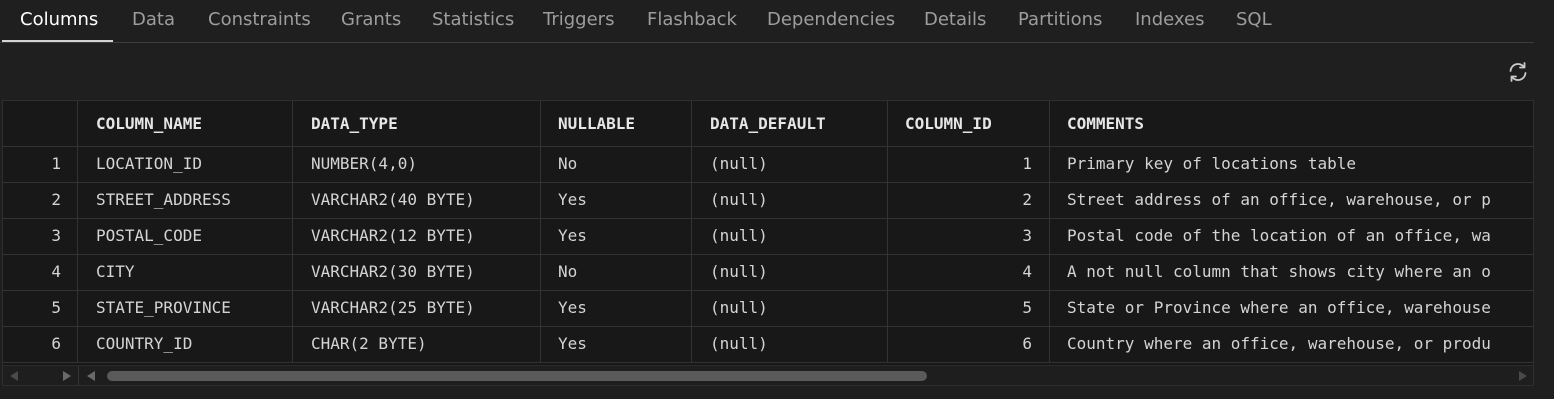  What do you see at coordinates (831, 21) in the screenshot?
I see `tab-dependencies: Dependencies` at bounding box center [831, 21].